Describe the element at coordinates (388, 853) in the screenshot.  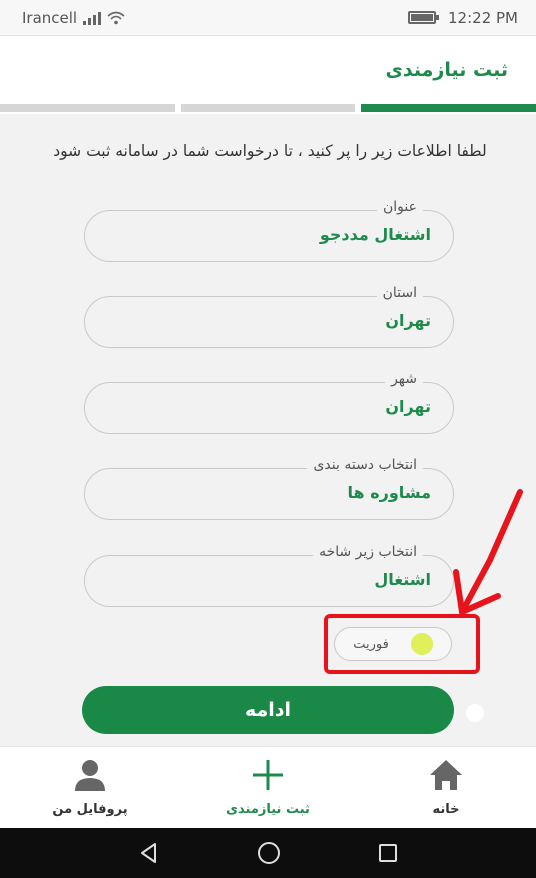
I see `recents-square-icon` at that location.